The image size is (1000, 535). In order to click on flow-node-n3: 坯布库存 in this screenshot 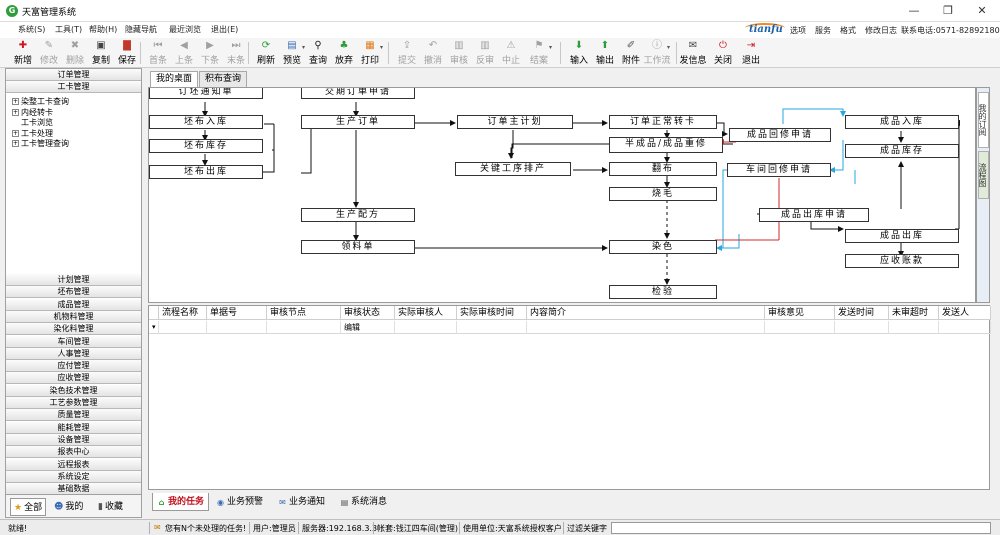, I will do `click(206, 146)`.